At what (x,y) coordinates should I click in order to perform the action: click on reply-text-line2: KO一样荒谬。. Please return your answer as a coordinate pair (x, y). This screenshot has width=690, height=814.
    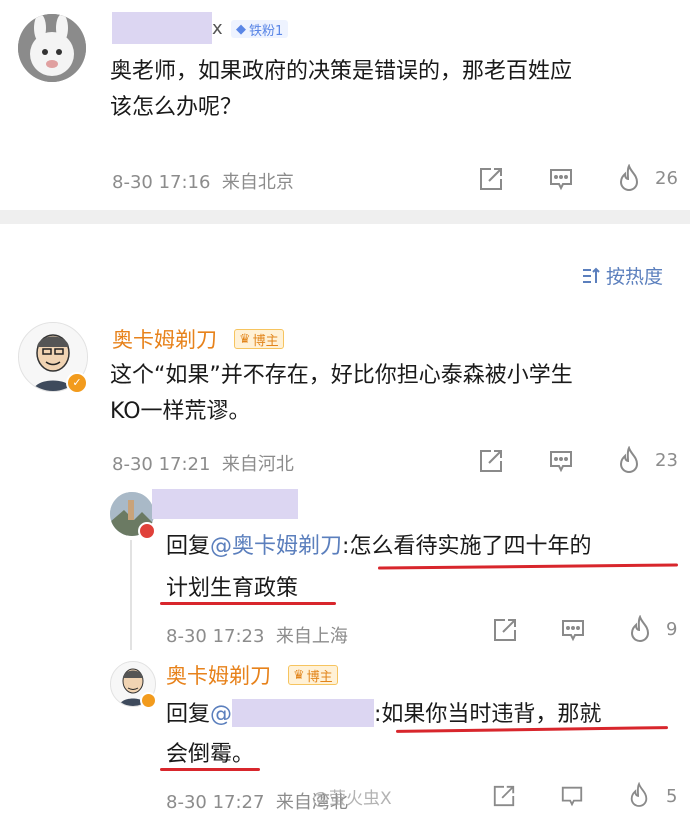
    Looking at the image, I should click on (180, 411).